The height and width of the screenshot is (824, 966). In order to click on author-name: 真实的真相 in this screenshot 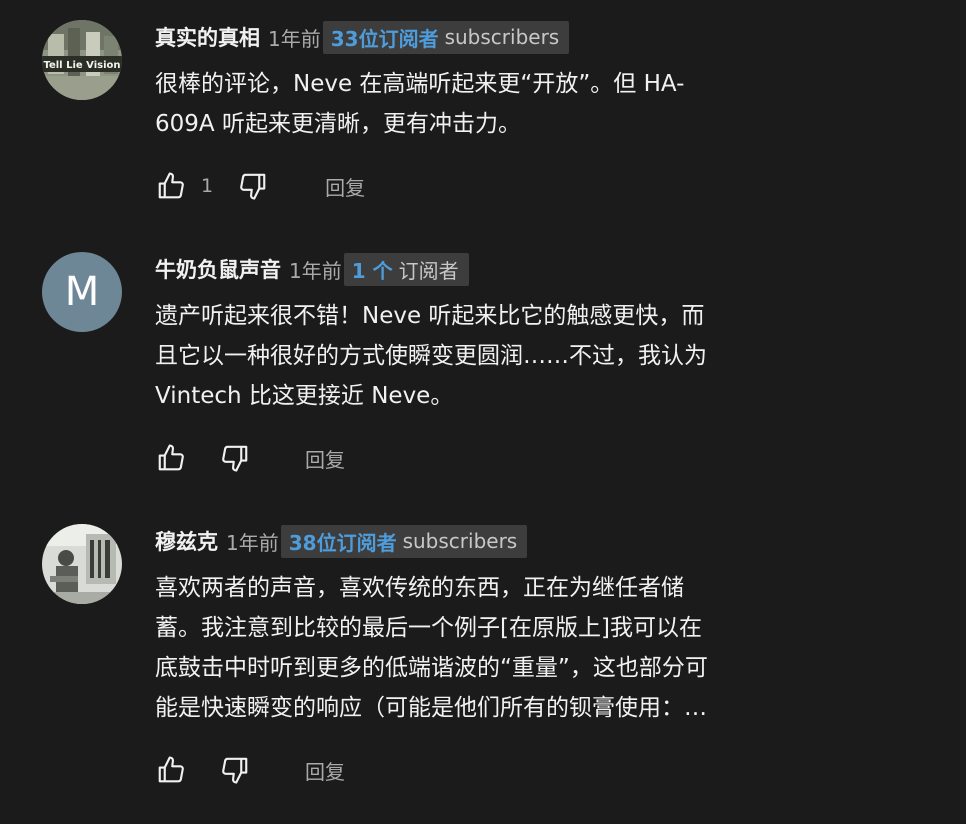, I will do `click(207, 37)`.